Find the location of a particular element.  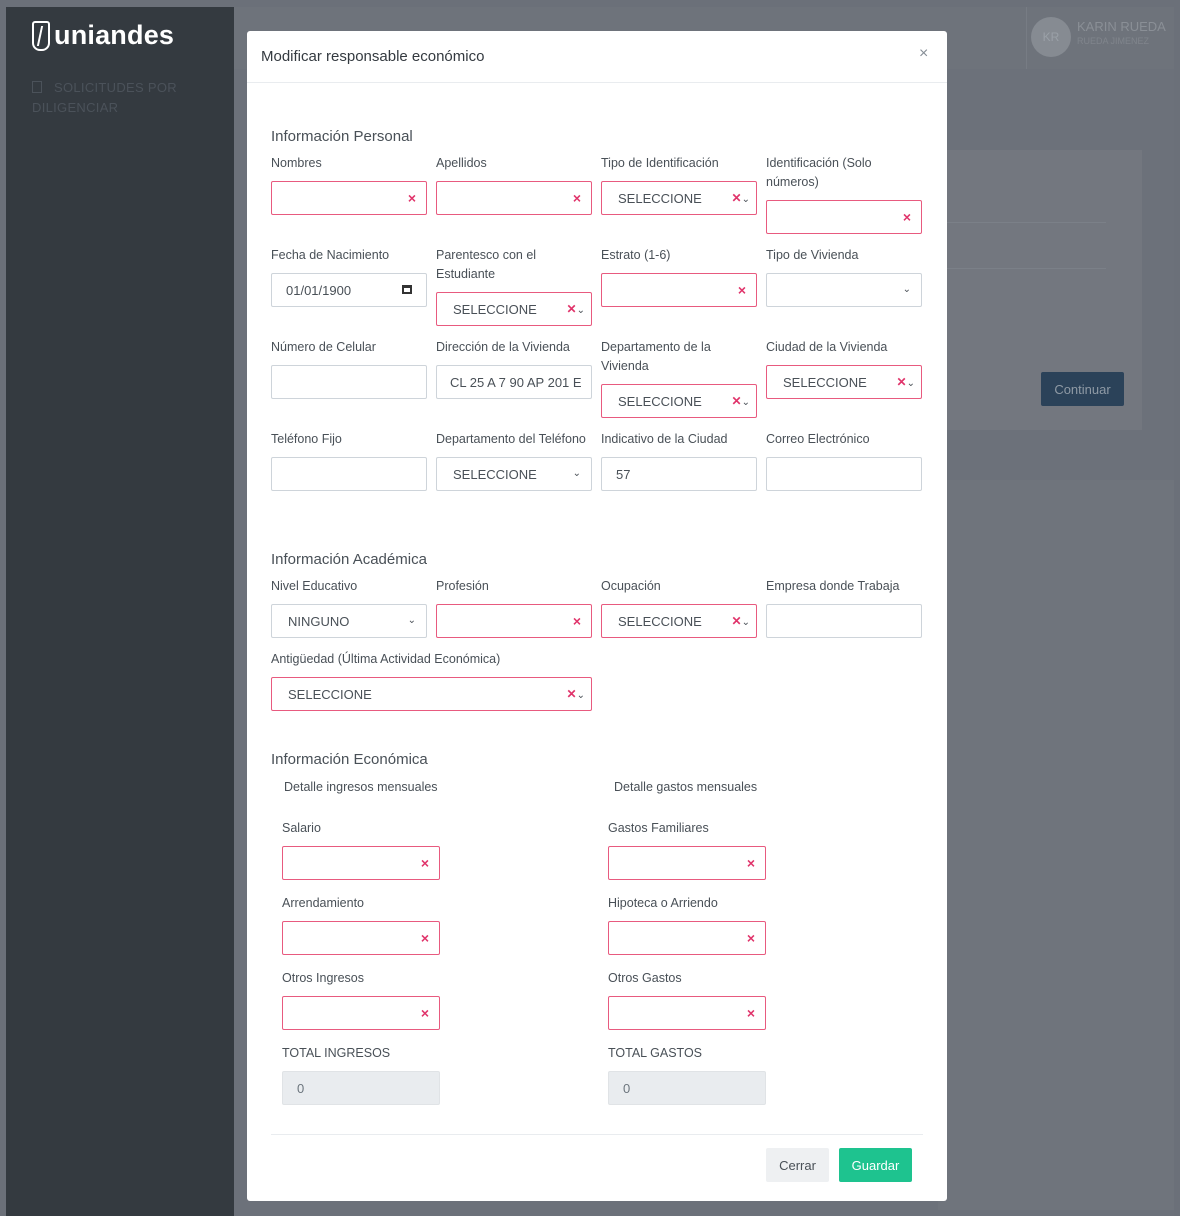

label-tipo-identificacion: Tipo de Identificación is located at coordinates (660, 163).